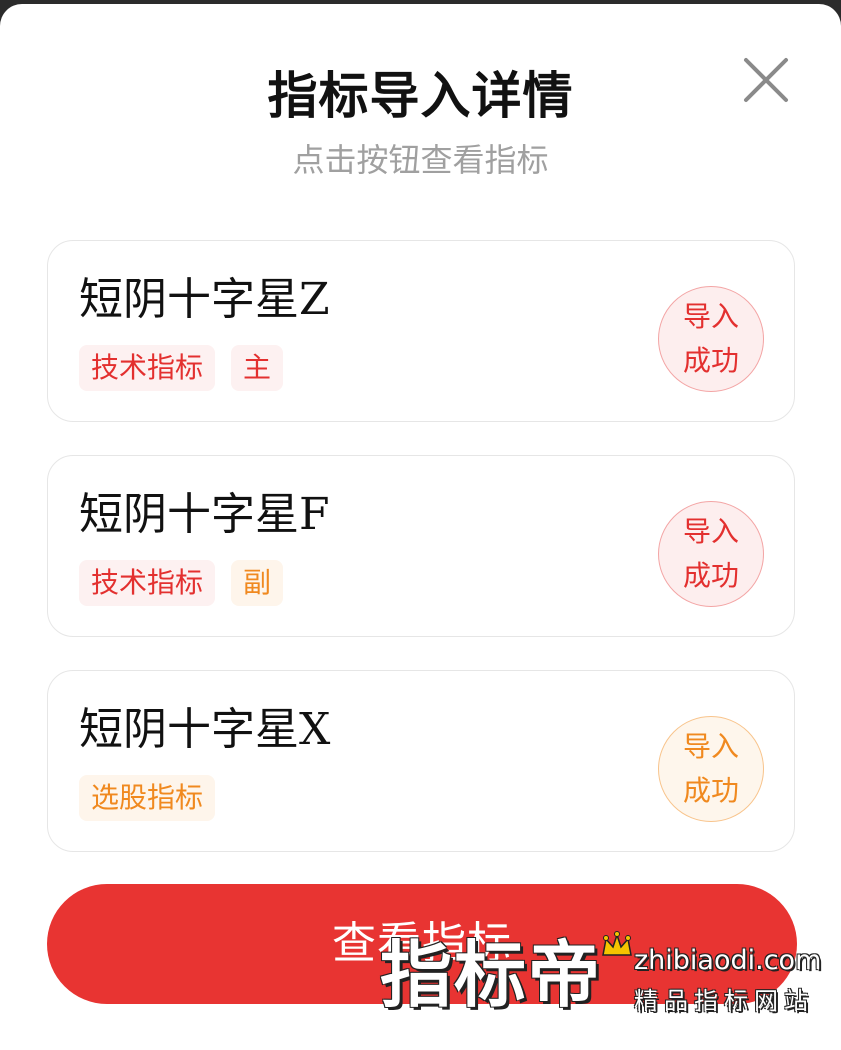  I want to click on dialog-title: 指标导入详情, so click(420, 96).